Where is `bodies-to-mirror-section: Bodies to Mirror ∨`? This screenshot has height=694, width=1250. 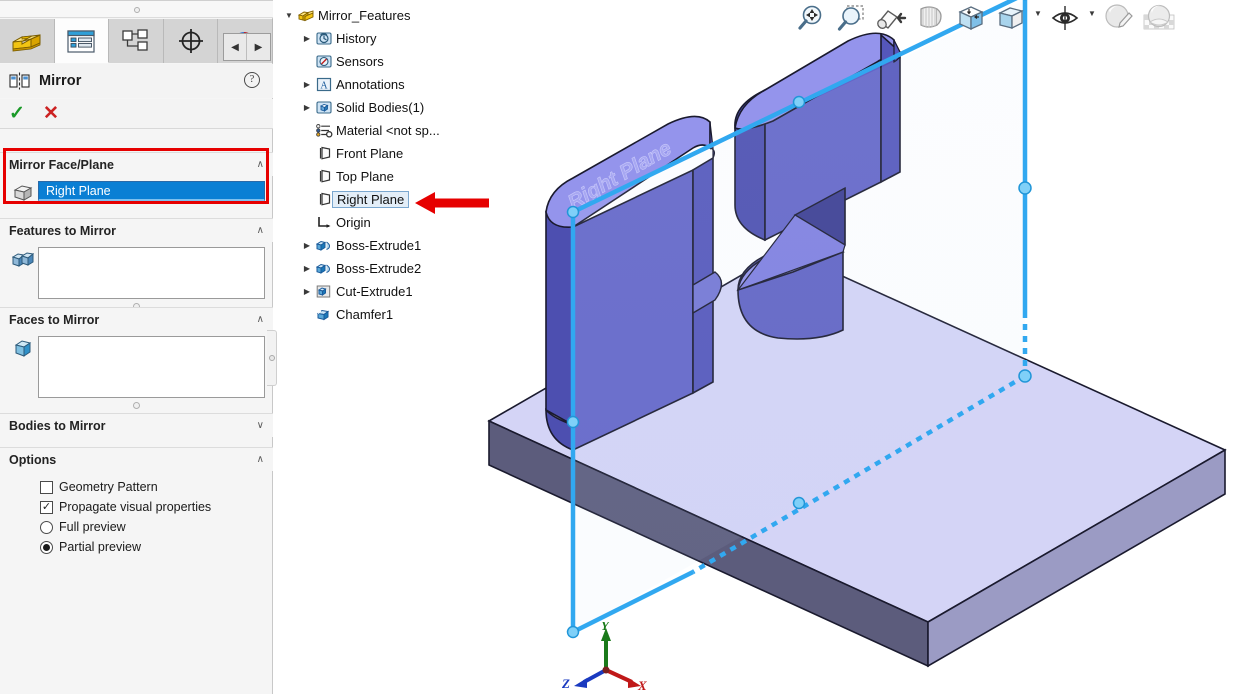
bodies-to-mirror-section: Bodies to Mirror ∨ is located at coordinates (136, 425).